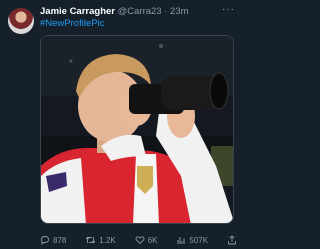 The height and width of the screenshot is (249, 320). I want to click on author-handle: @Carra23, so click(140, 11).